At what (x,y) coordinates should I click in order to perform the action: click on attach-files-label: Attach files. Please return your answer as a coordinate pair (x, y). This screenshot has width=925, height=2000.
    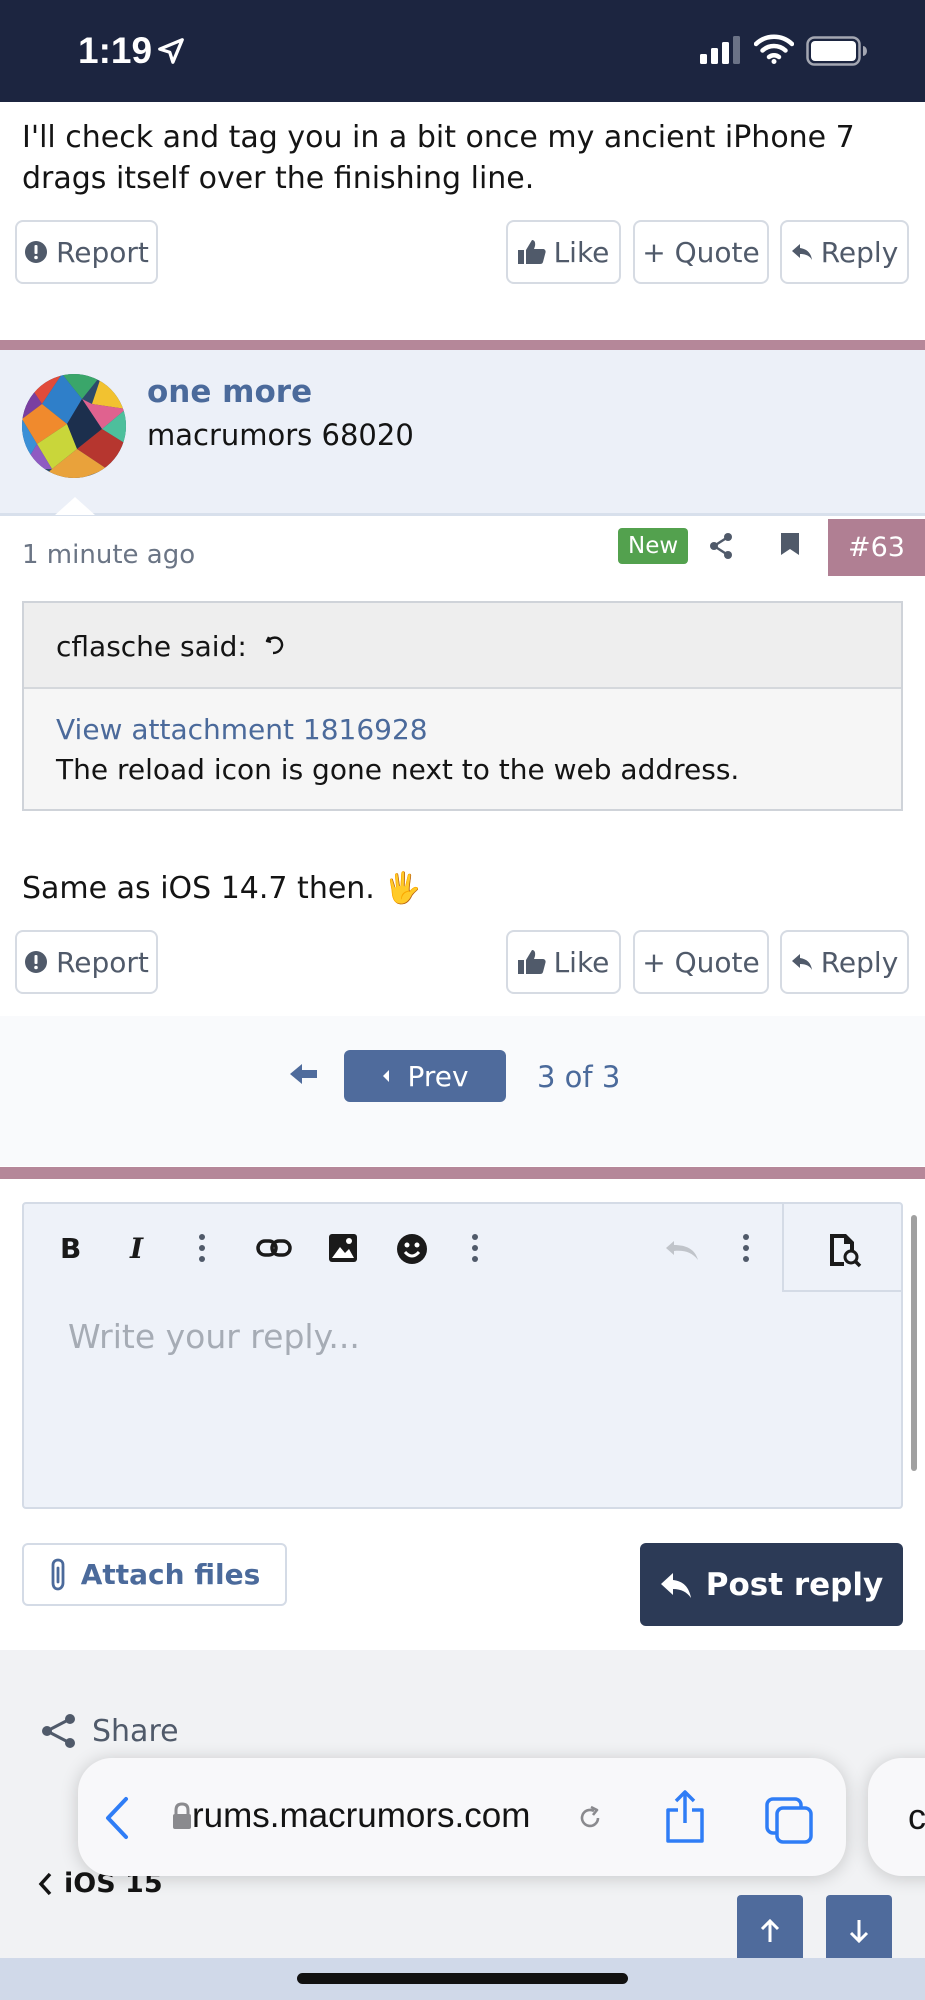
    Looking at the image, I should click on (170, 1574).